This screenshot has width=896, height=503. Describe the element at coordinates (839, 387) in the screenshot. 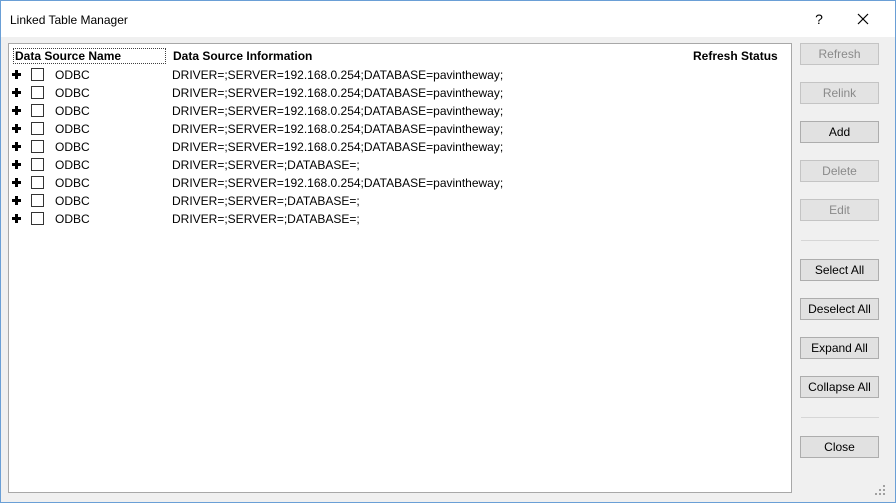

I see `collapse-all-button: Collapse All` at that location.